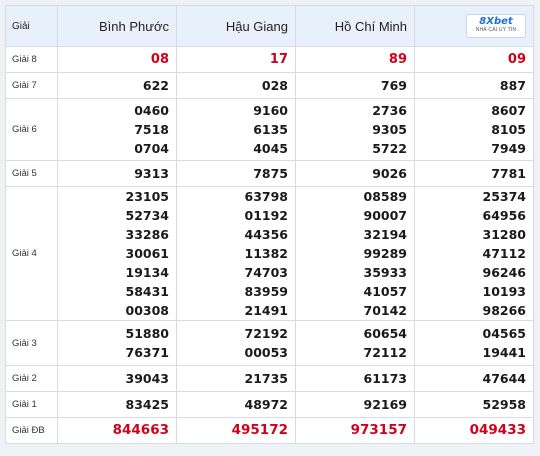 Image resolution: width=540 pixels, height=456 pixels. I want to click on winning-number: 51880, so click(147, 333).